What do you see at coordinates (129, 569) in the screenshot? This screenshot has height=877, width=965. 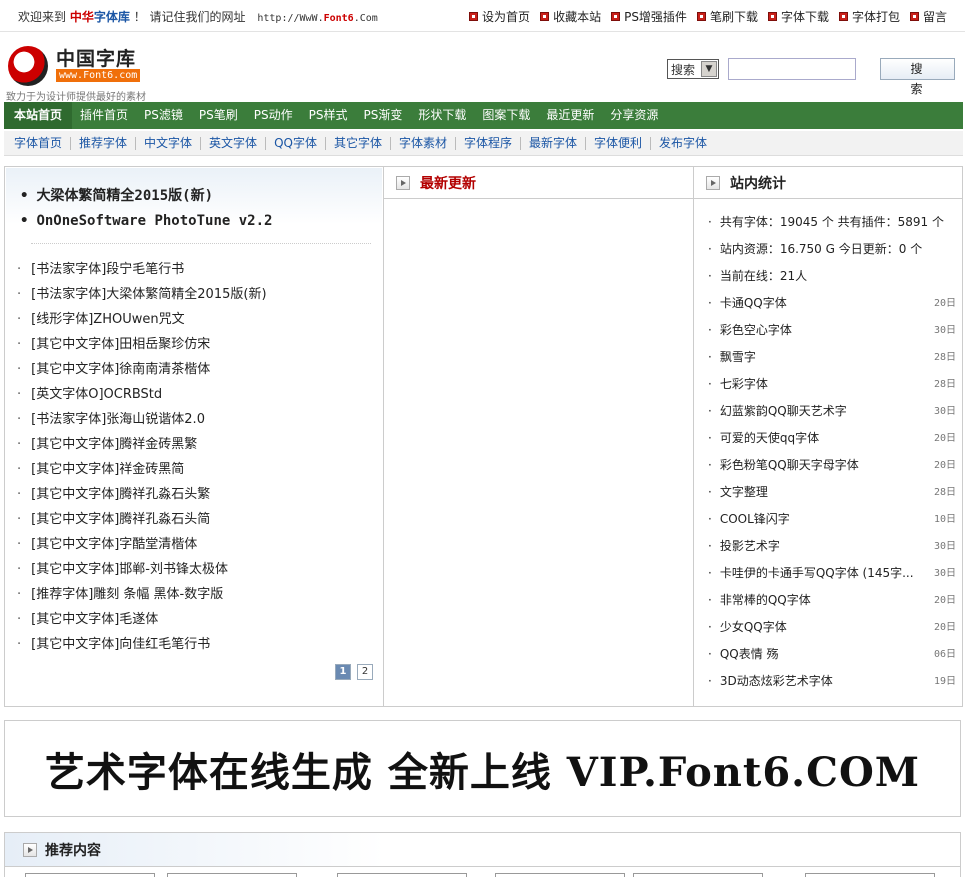 I see `list-item-label: [其它中文字体]邯郸-刘书锋太极体` at bounding box center [129, 569].